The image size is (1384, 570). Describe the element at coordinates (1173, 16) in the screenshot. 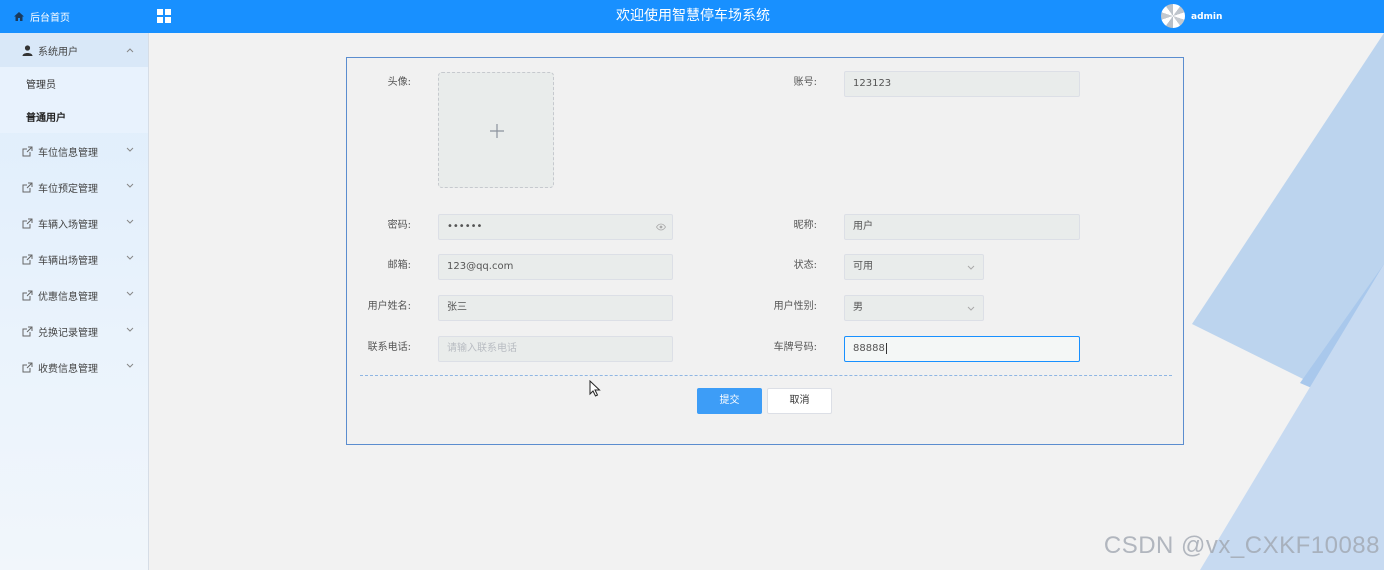

I see `avatar` at that location.